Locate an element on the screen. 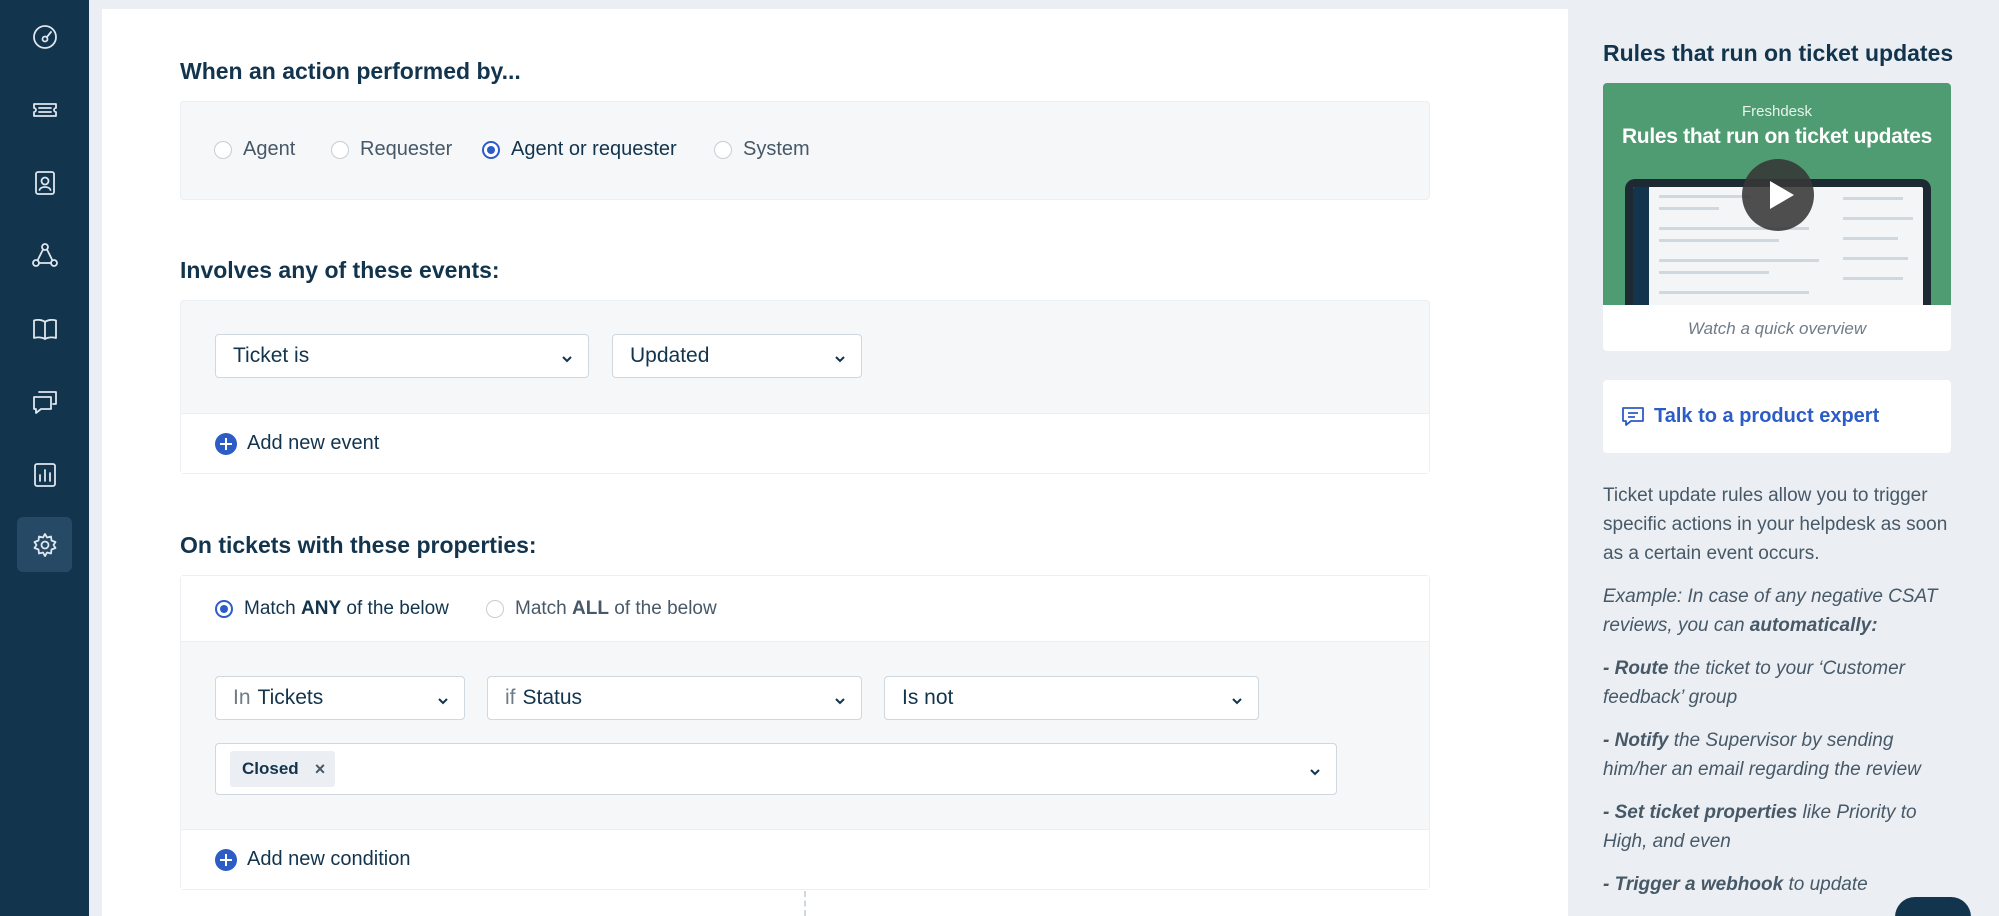 The image size is (1999, 916). ticket-icon is located at coordinates (44, 109).